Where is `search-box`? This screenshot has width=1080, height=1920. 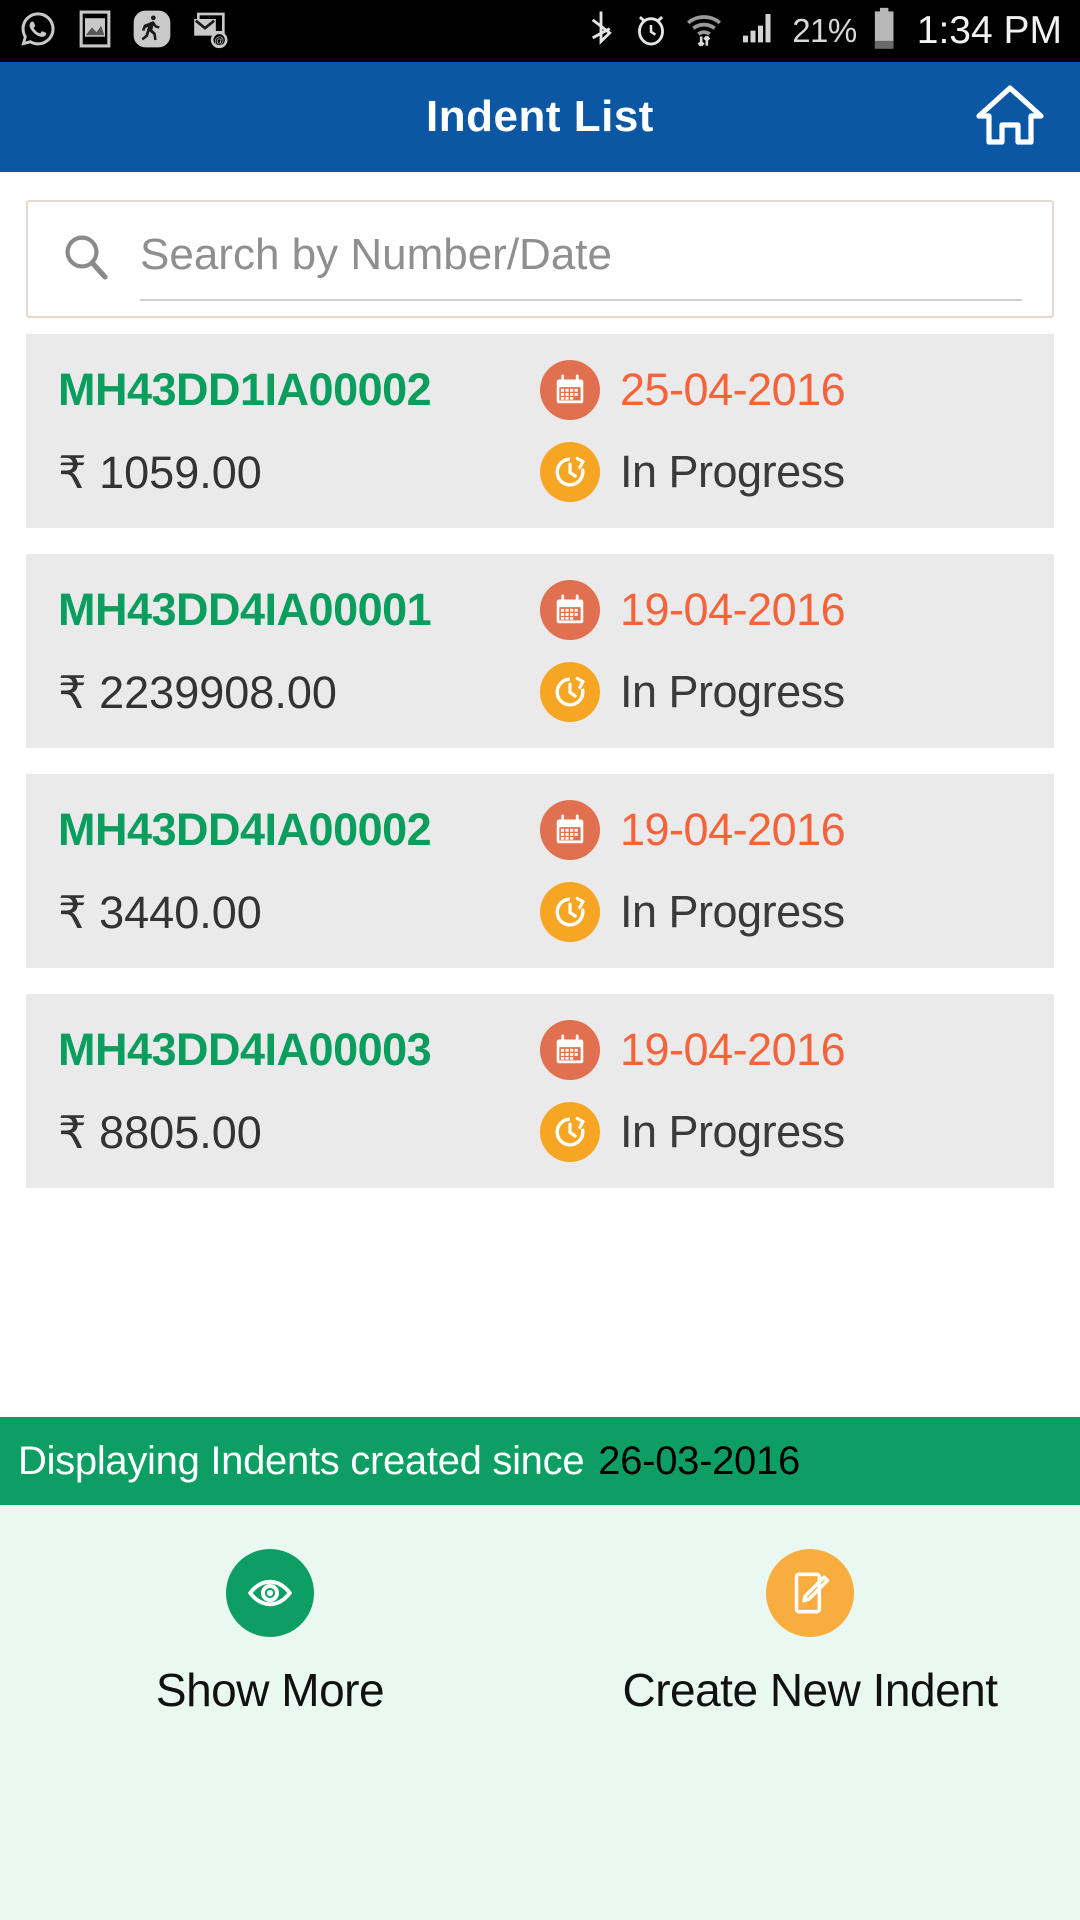
search-box is located at coordinates (540, 259).